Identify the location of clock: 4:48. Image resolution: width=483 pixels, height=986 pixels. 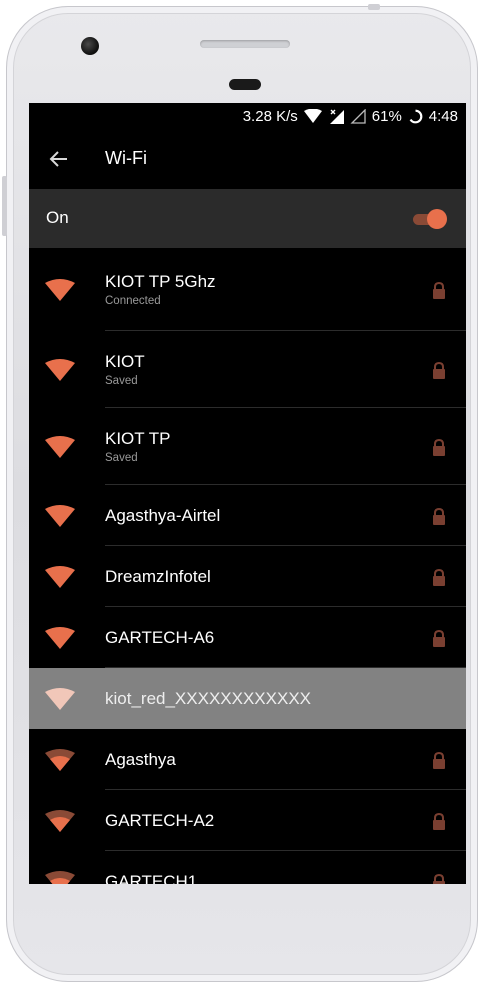
(443, 116).